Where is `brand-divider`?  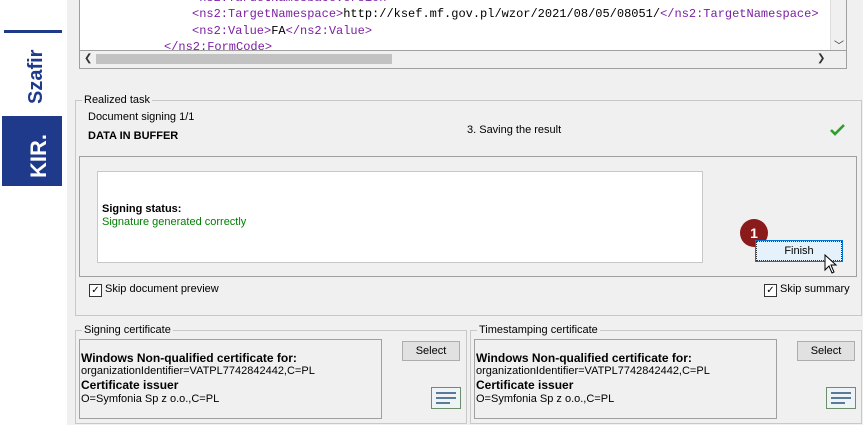 brand-divider is located at coordinates (33, 31).